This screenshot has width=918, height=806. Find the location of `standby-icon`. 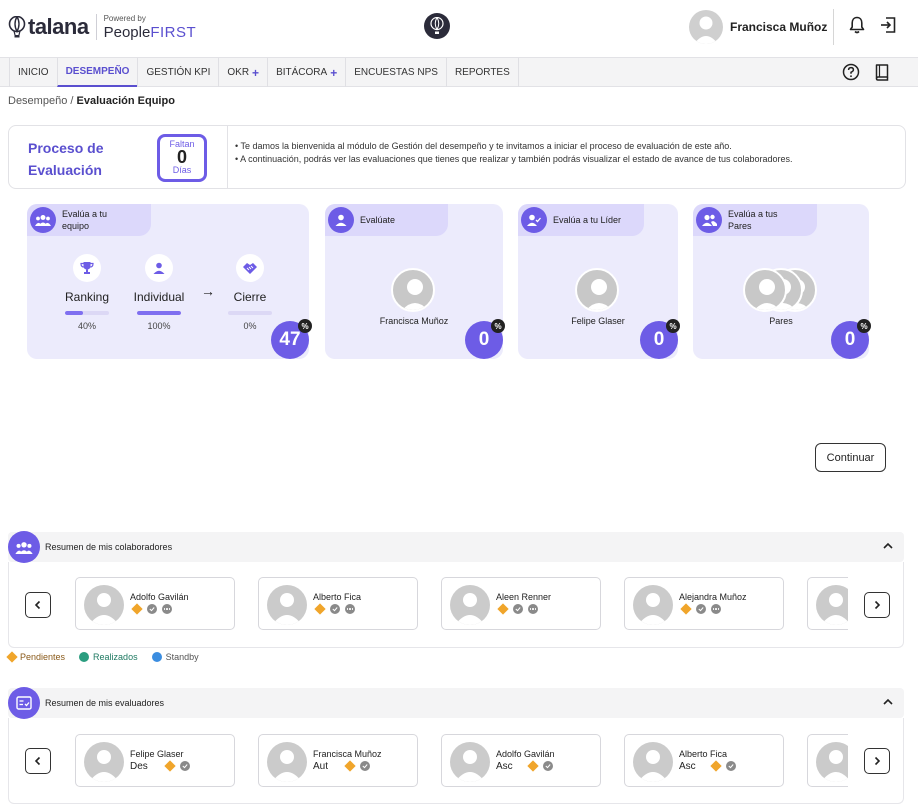

standby-icon is located at coordinates (156, 657).